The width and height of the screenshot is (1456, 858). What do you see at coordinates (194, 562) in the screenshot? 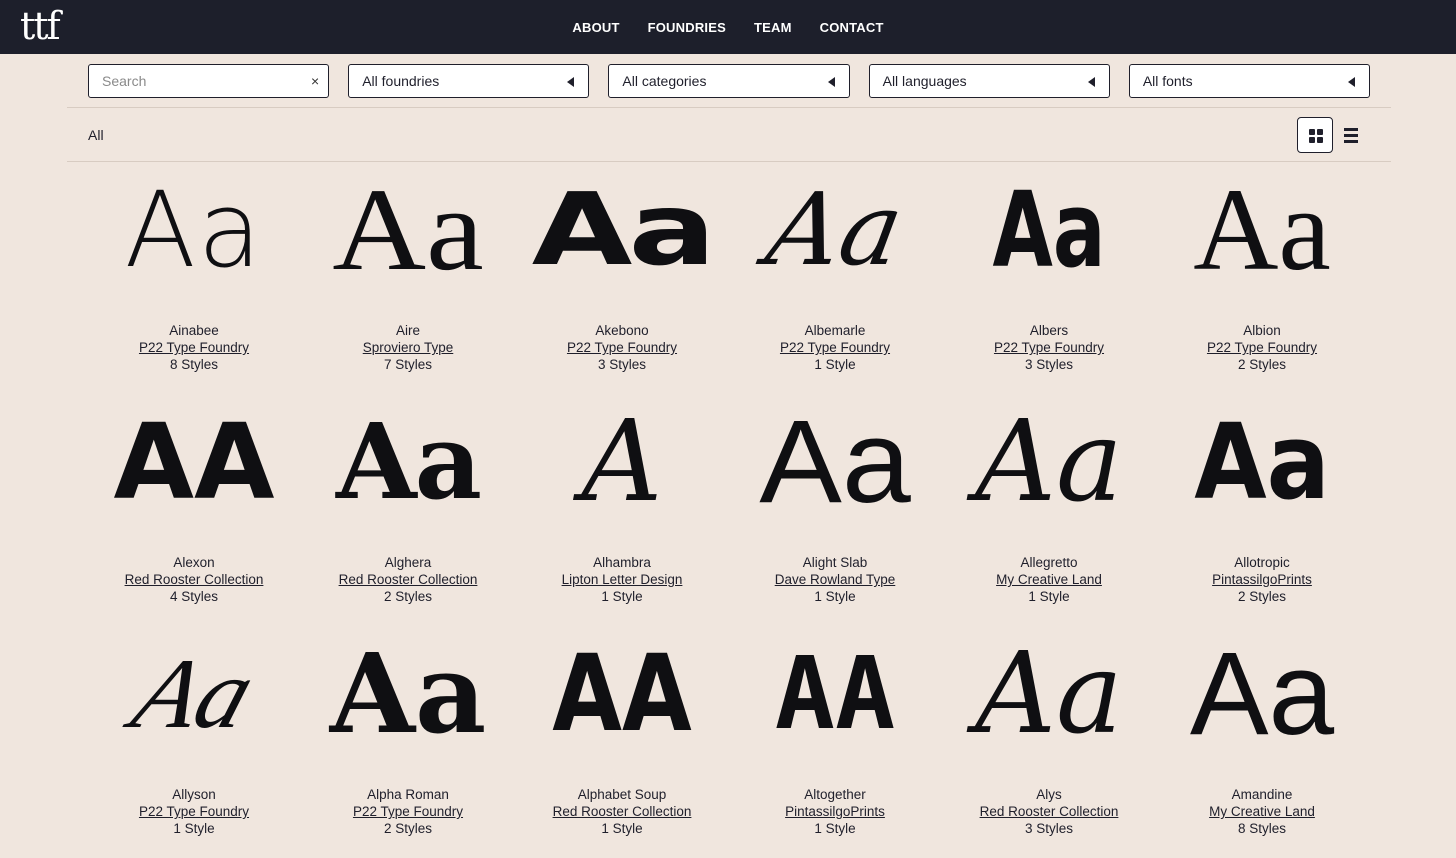
I see `font-name: Alexon` at bounding box center [194, 562].